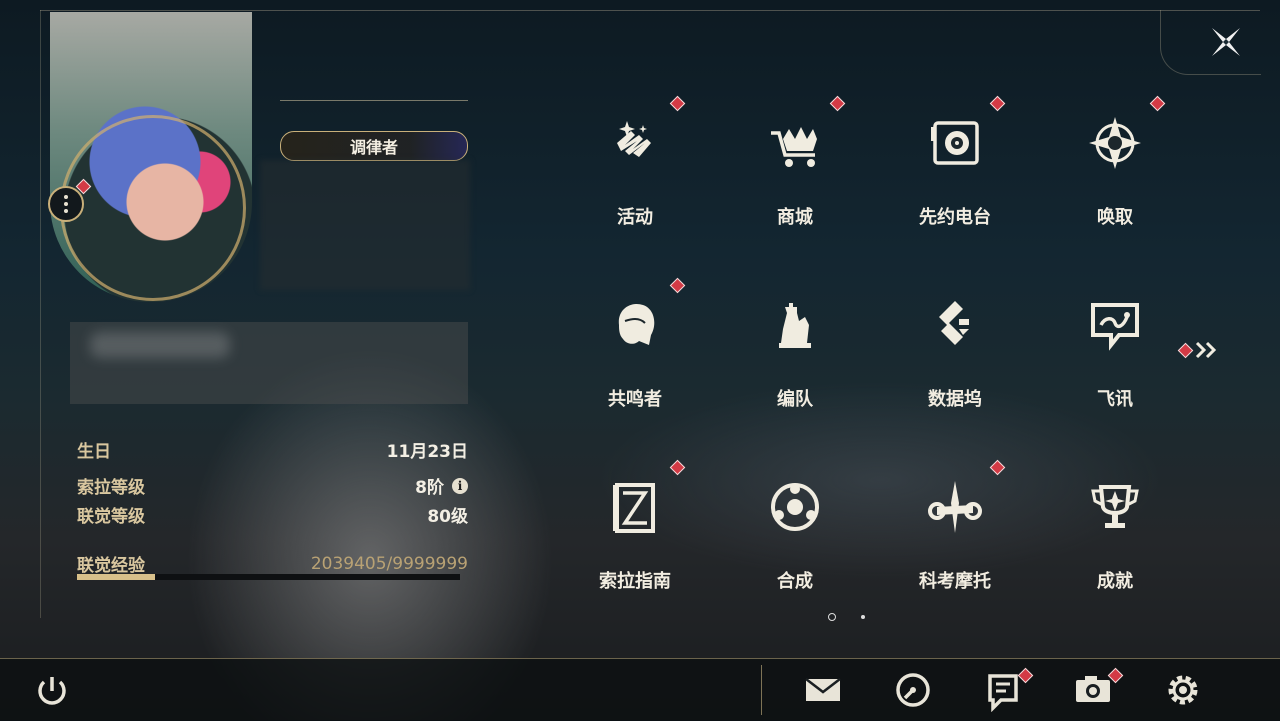 The image size is (1280, 721). What do you see at coordinates (635, 217) in the screenshot?
I see `menu-label: 活动` at bounding box center [635, 217].